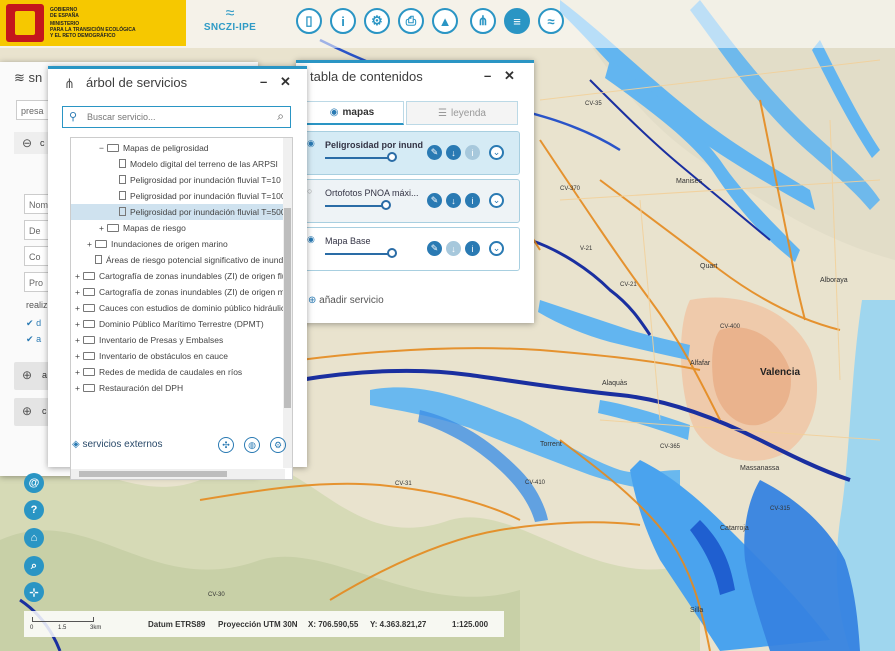 Image resolution: width=895 pixels, height=651 pixels. I want to click on tree-item-label: Modelo digital del terreno de las ARPSI, so click(204, 164).